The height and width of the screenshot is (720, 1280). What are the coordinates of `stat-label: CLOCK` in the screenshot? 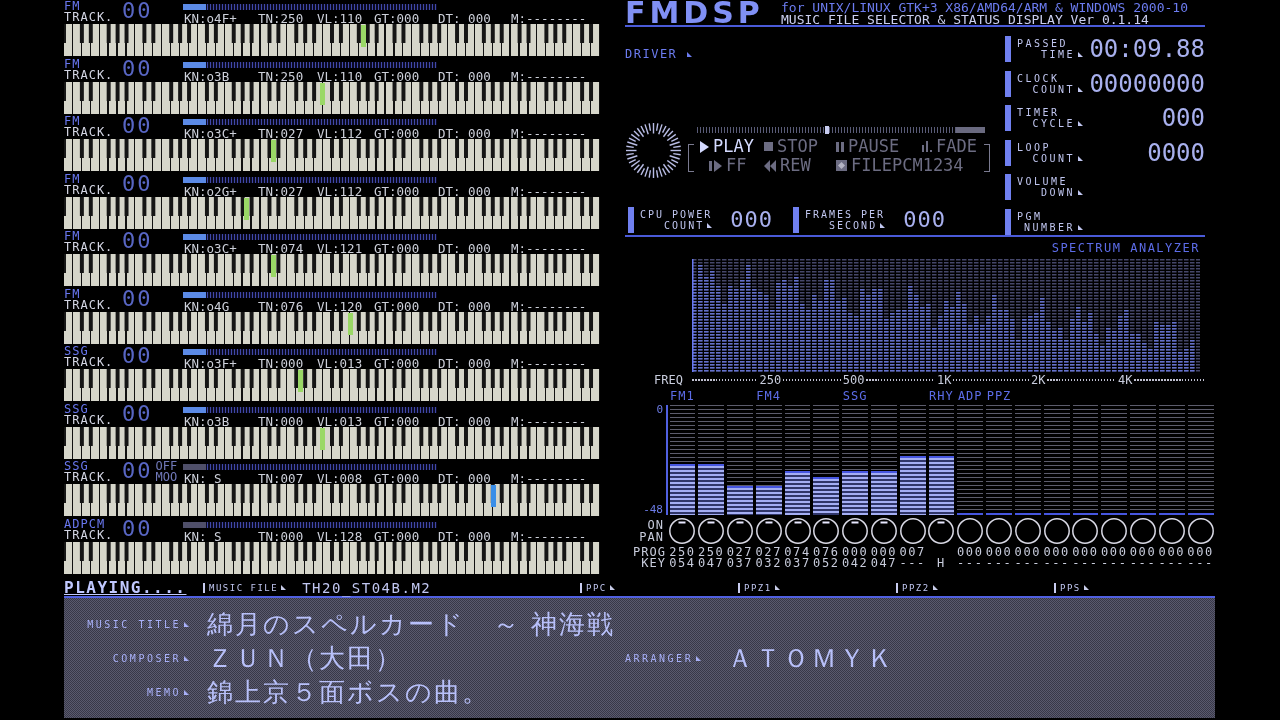 It's located at (1039, 78).